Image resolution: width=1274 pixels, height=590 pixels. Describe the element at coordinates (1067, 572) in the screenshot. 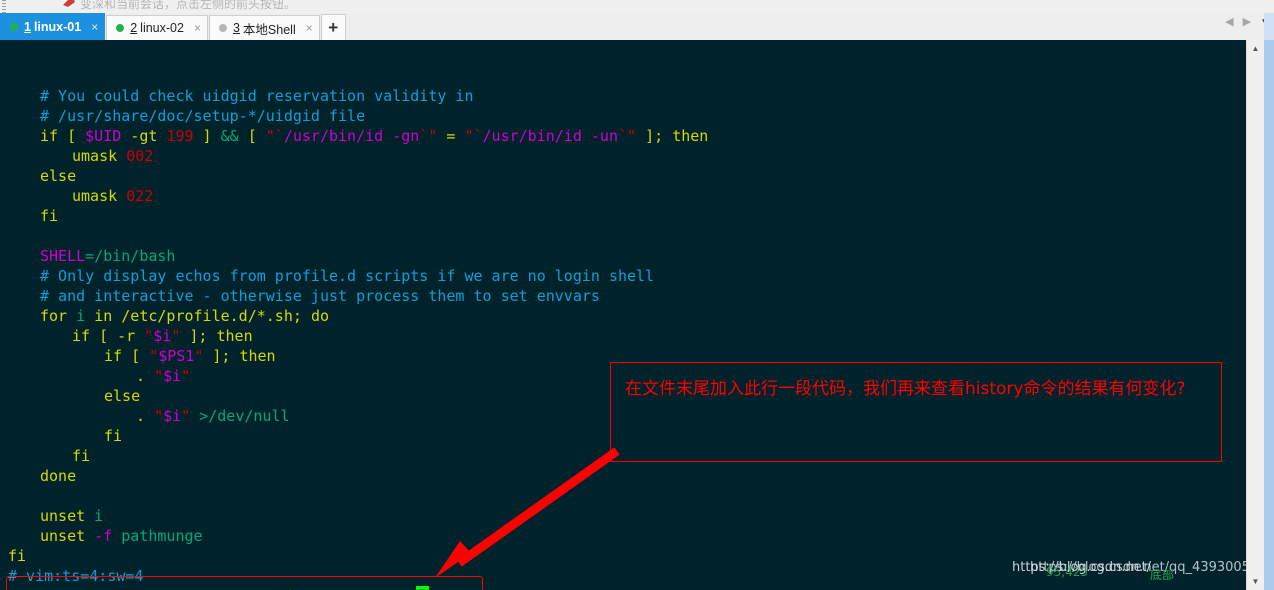

I see `watermark-position-text: 95,425` at that location.